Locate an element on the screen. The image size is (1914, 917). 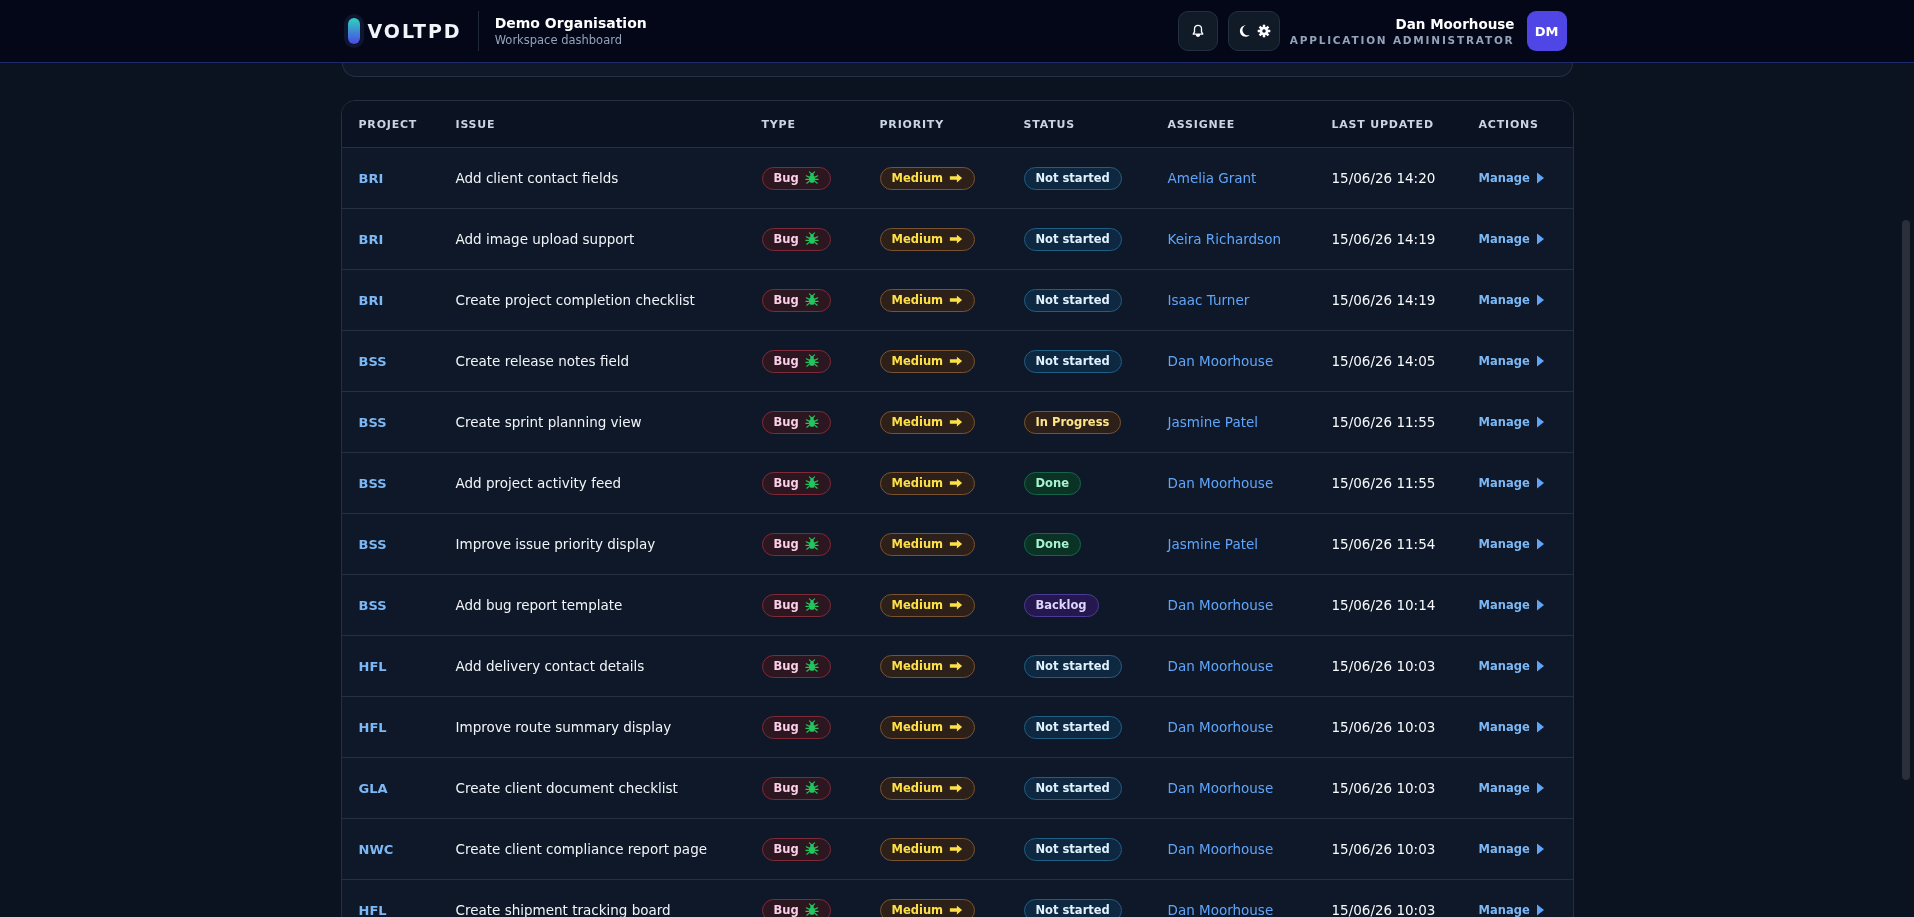
table-cell: 15/06/26 11:54 is located at coordinates (1383, 544).